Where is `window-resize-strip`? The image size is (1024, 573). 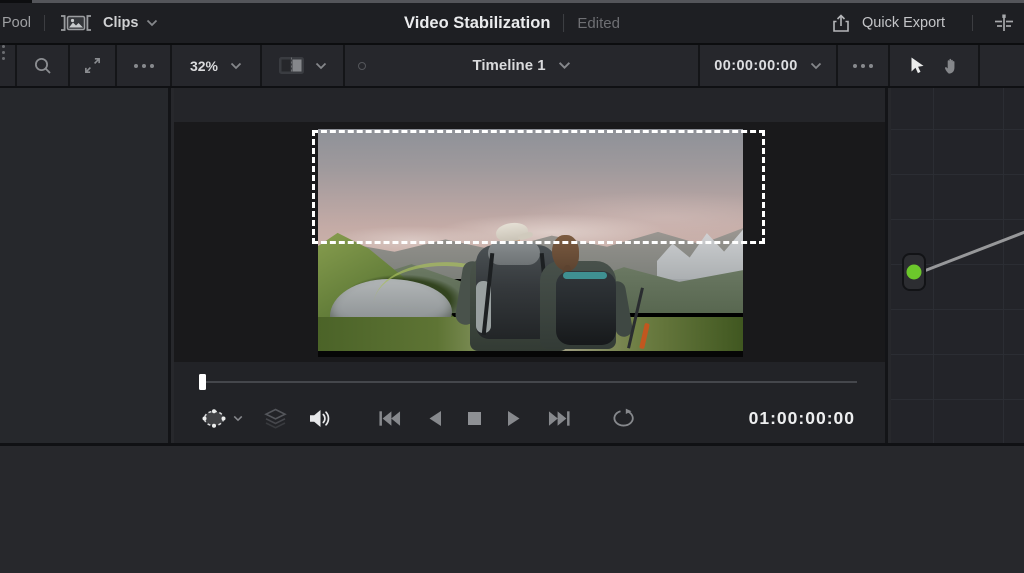
window-resize-strip is located at coordinates (512, 1).